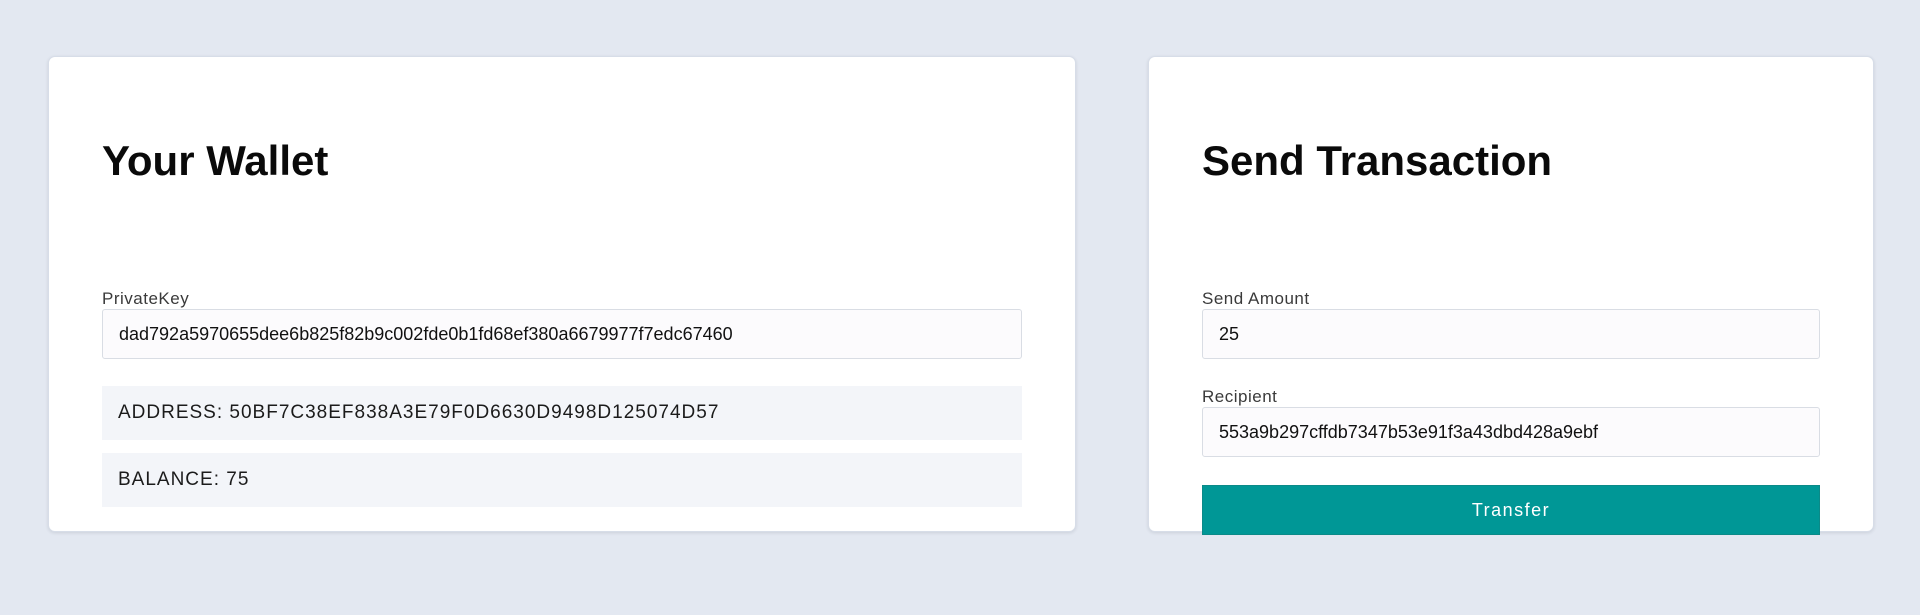 This screenshot has height=615, width=1920. What do you see at coordinates (146, 298) in the screenshot?
I see `private-key-label: PrivateKey` at bounding box center [146, 298].